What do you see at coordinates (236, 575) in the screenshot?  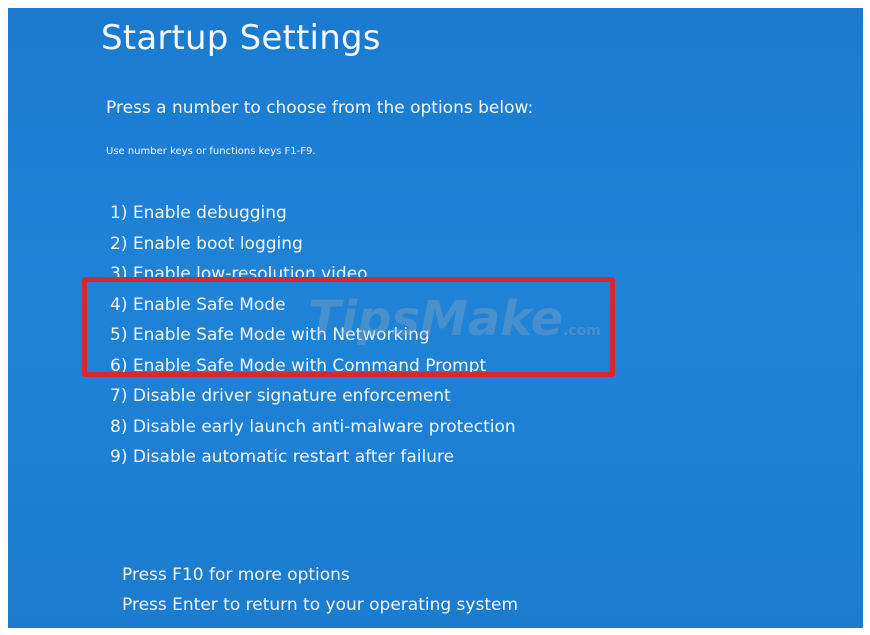 I see `more-options-text: Press F10 for more options` at bounding box center [236, 575].